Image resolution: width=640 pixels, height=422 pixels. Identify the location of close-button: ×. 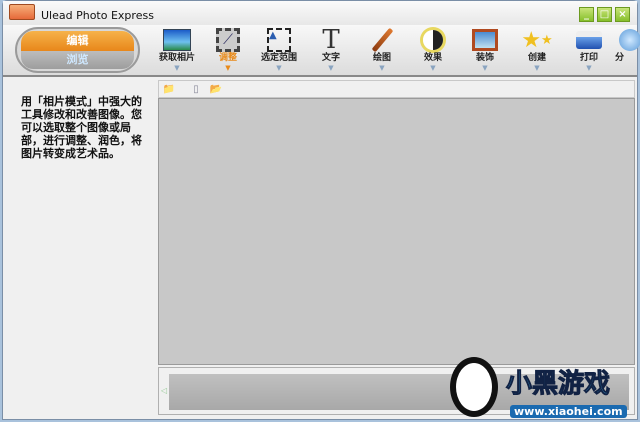
(622, 14).